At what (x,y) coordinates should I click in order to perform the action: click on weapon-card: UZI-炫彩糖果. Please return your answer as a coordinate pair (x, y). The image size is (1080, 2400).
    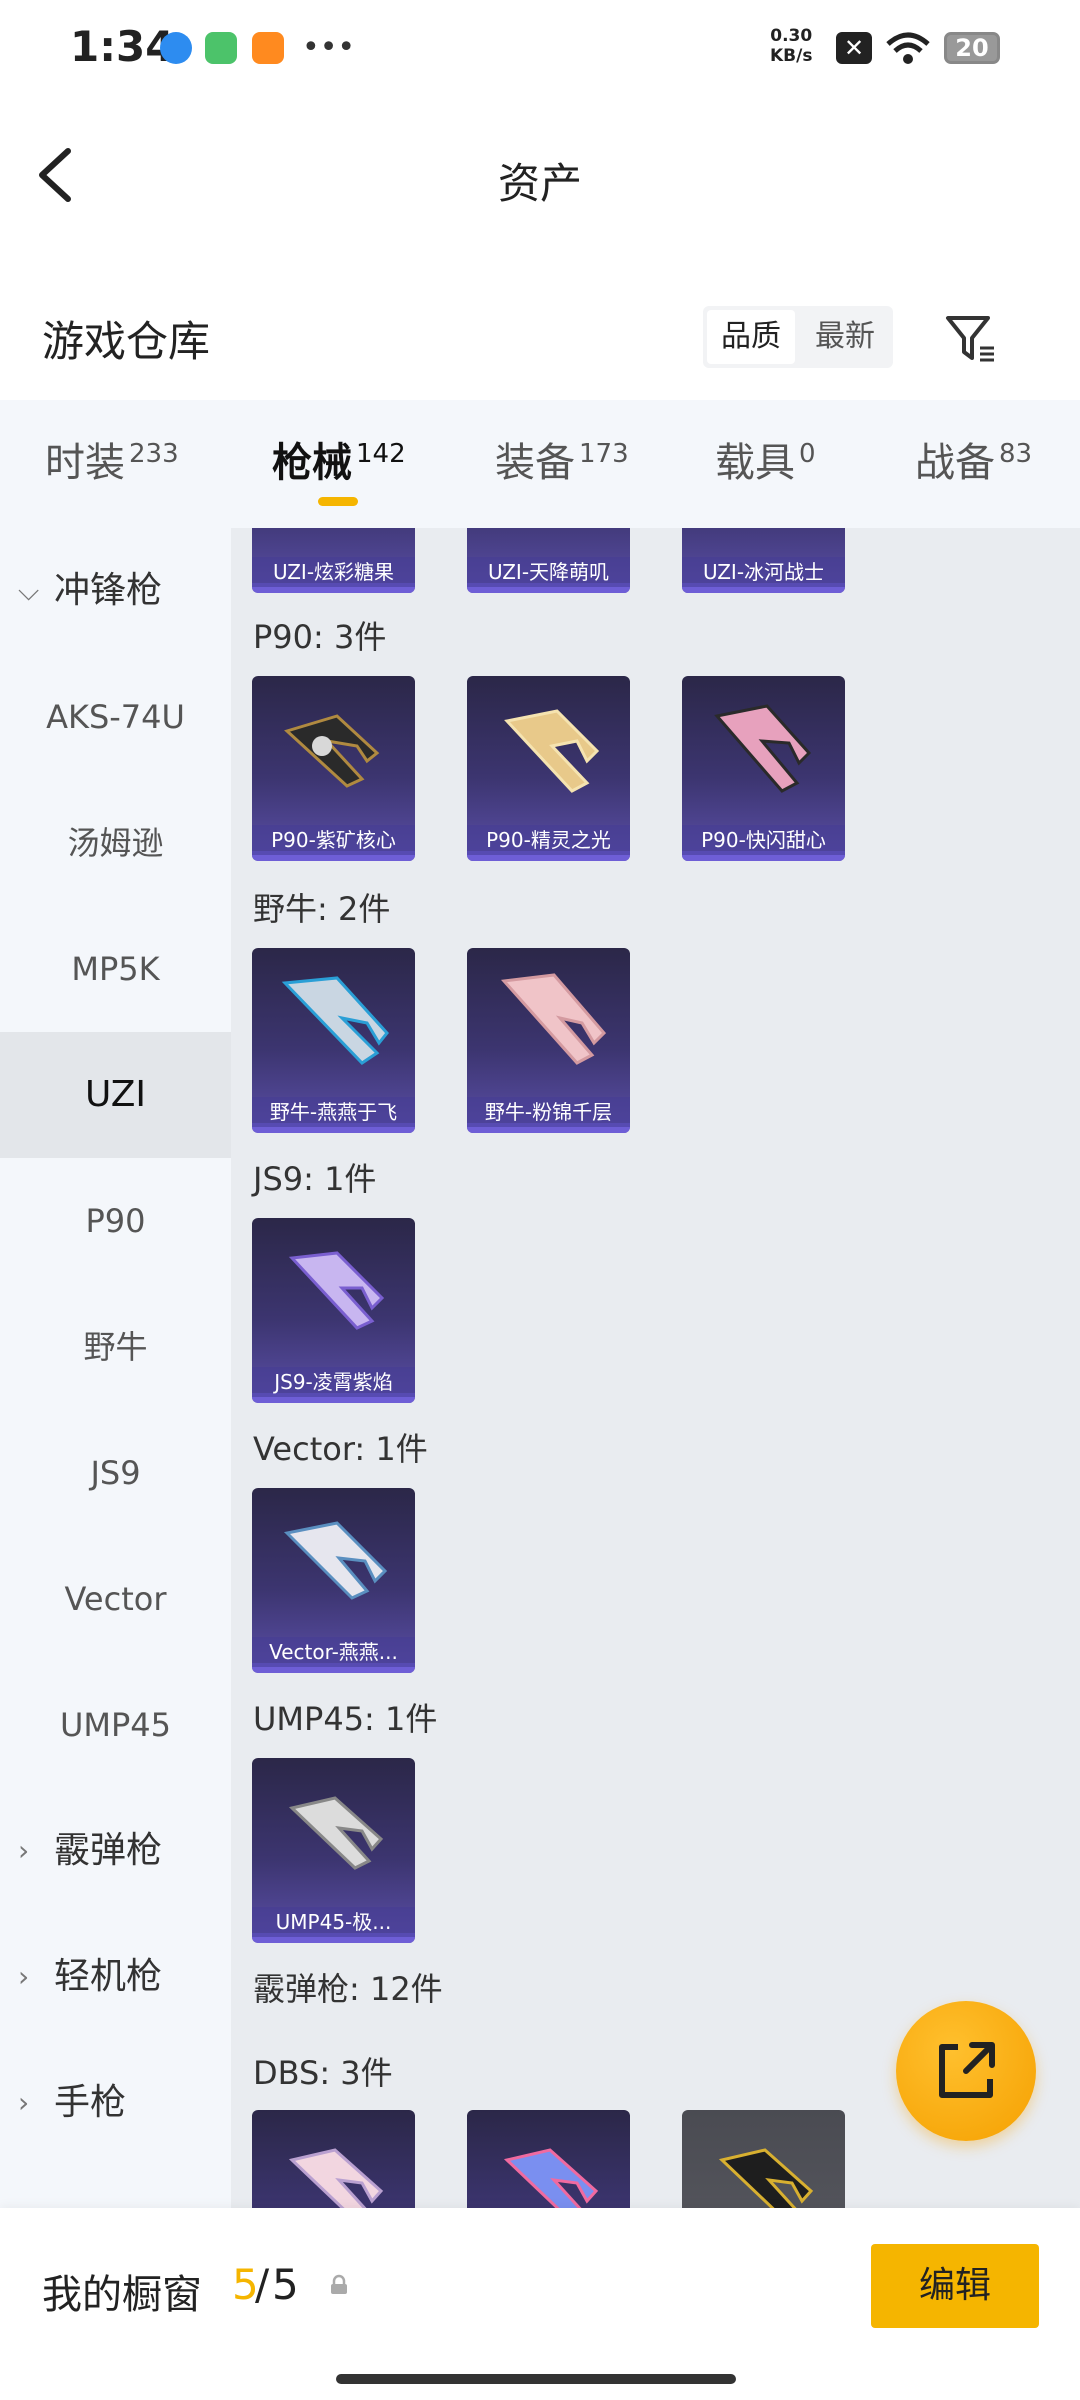
    Looking at the image, I should click on (333, 560).